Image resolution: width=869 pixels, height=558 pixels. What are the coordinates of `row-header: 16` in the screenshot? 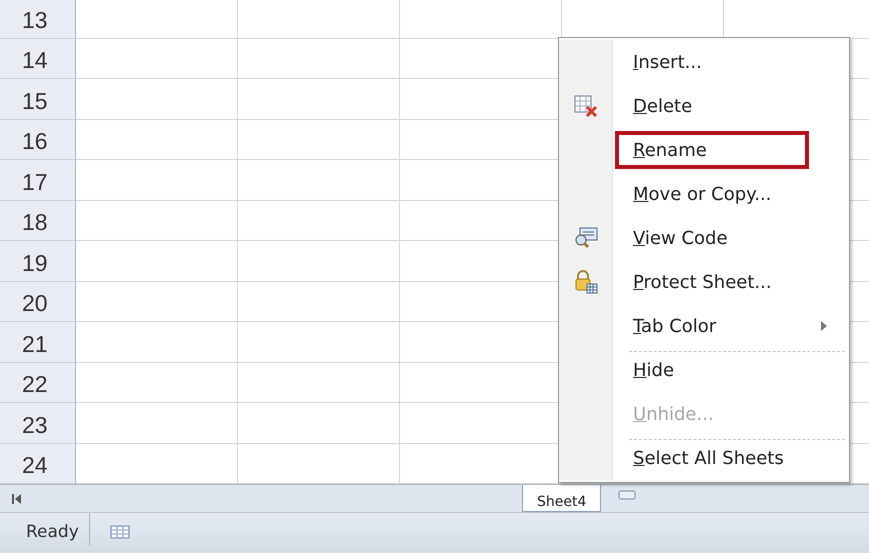 It's located at (38, 140).